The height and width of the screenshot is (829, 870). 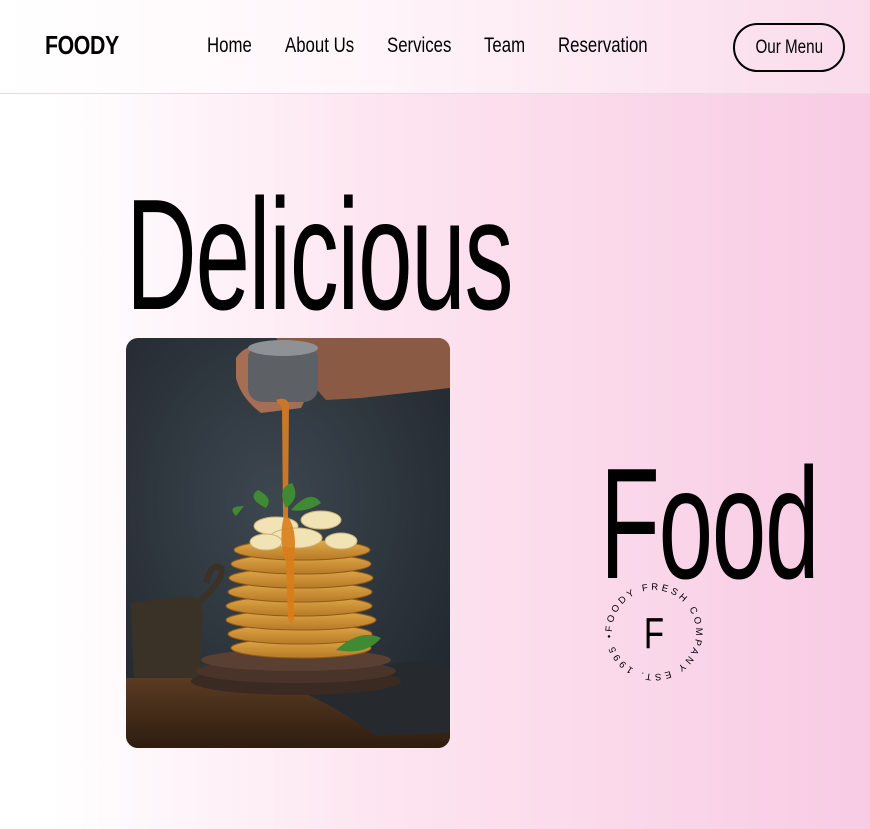 What do you see at coordinates (229, 46) in the screenshot?
I see `nav-home: Home` at bounding box center [229, 46].